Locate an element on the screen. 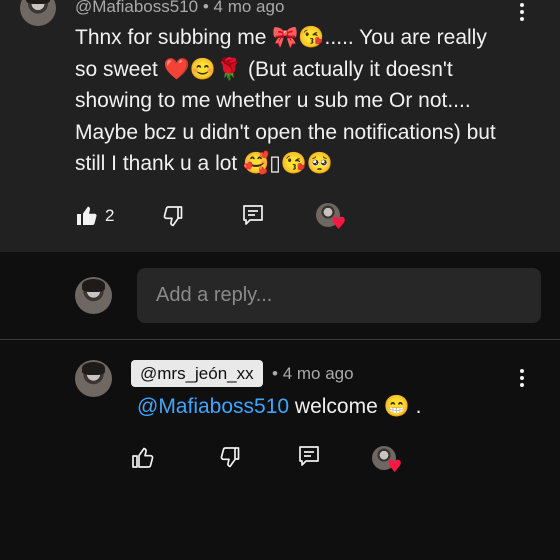 The image size is (560, 560). mention-link: @Mafiaboss510 is located at coordinates (213, 406).